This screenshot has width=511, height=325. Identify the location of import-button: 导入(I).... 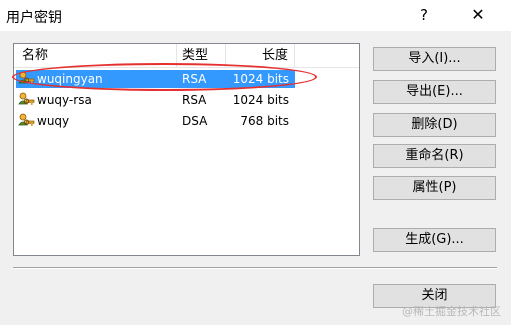
(434, 59).